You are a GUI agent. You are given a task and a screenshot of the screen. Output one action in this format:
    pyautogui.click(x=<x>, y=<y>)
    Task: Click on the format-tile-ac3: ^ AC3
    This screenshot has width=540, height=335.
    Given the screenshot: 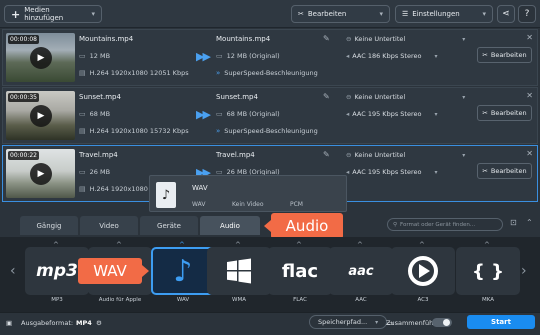 What is the action you would take?
    pyautogui.click(x=423, y=274)
    